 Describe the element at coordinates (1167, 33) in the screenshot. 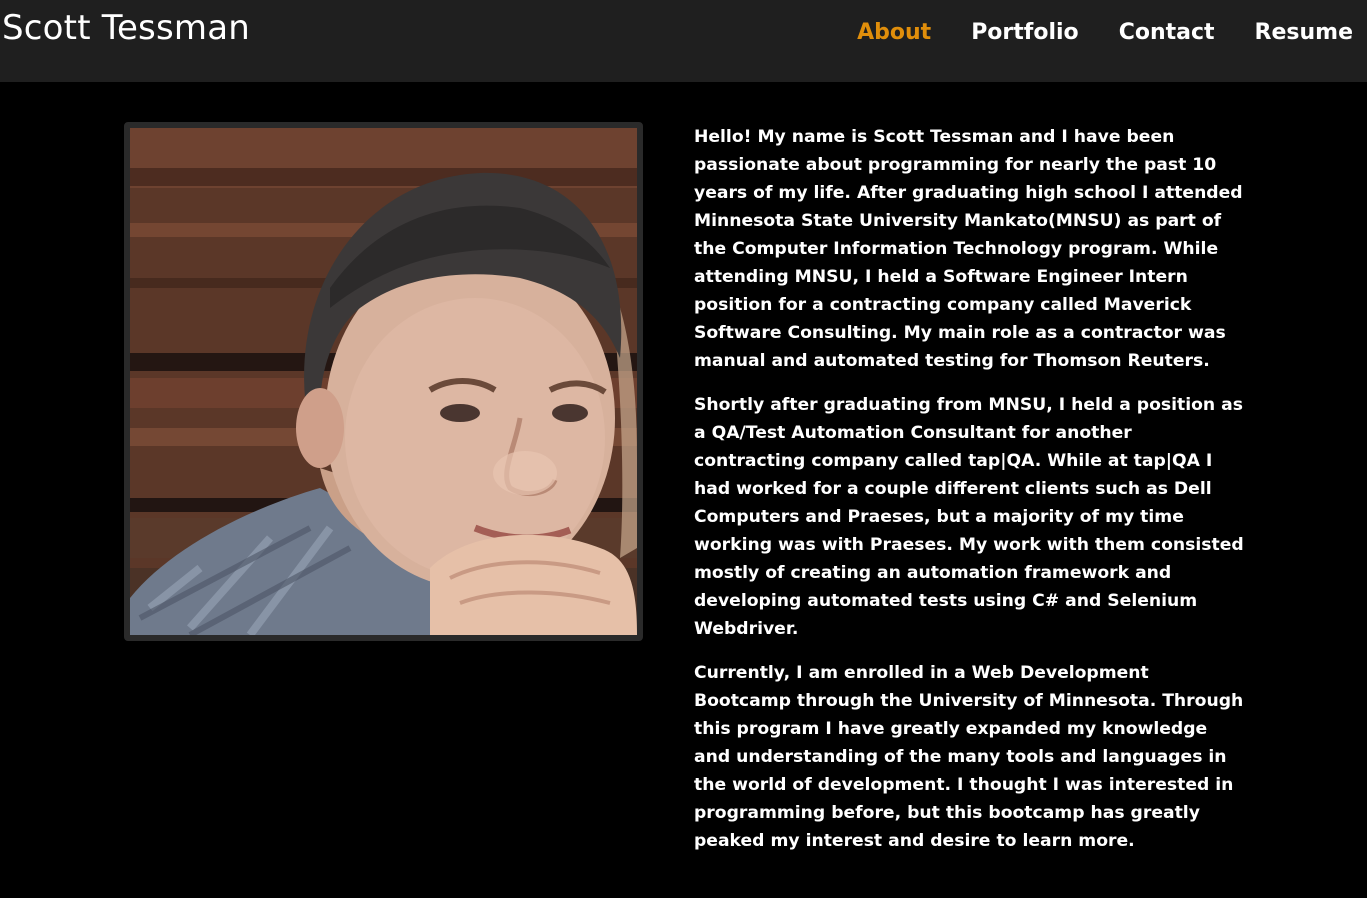

I see `nav-contact-link: Contact` at that location.